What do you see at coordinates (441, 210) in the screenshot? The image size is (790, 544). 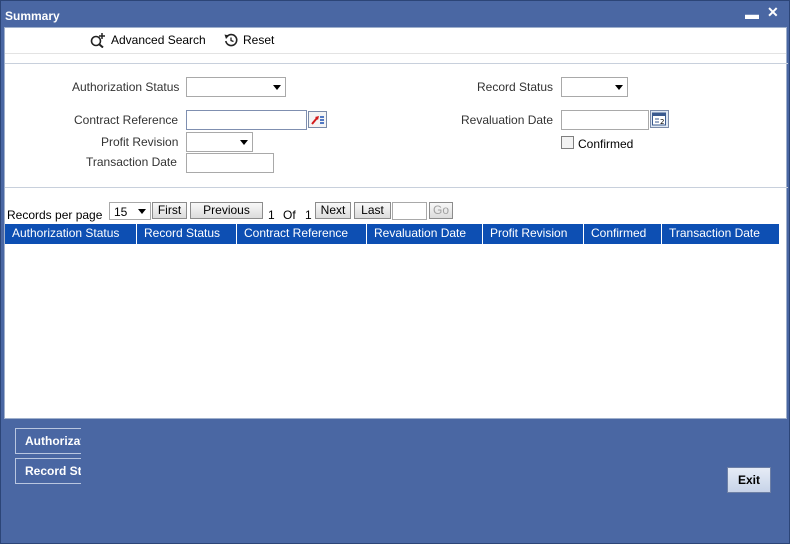 I see `go-button: Go` at bounding box center [441, 210].